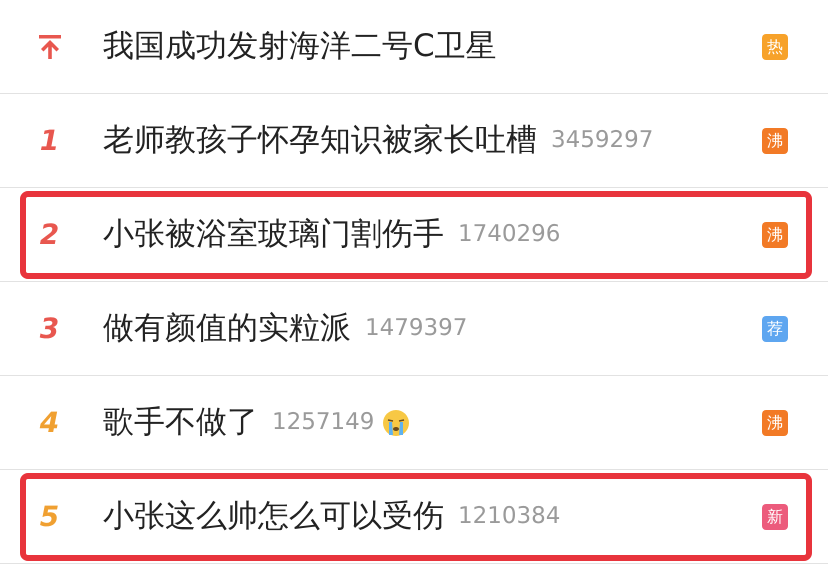 The width and height of the screenshot is (828, 565). I want to click on topic-title: 我国成功发射海洋二号C卫星, so click(300, 46).